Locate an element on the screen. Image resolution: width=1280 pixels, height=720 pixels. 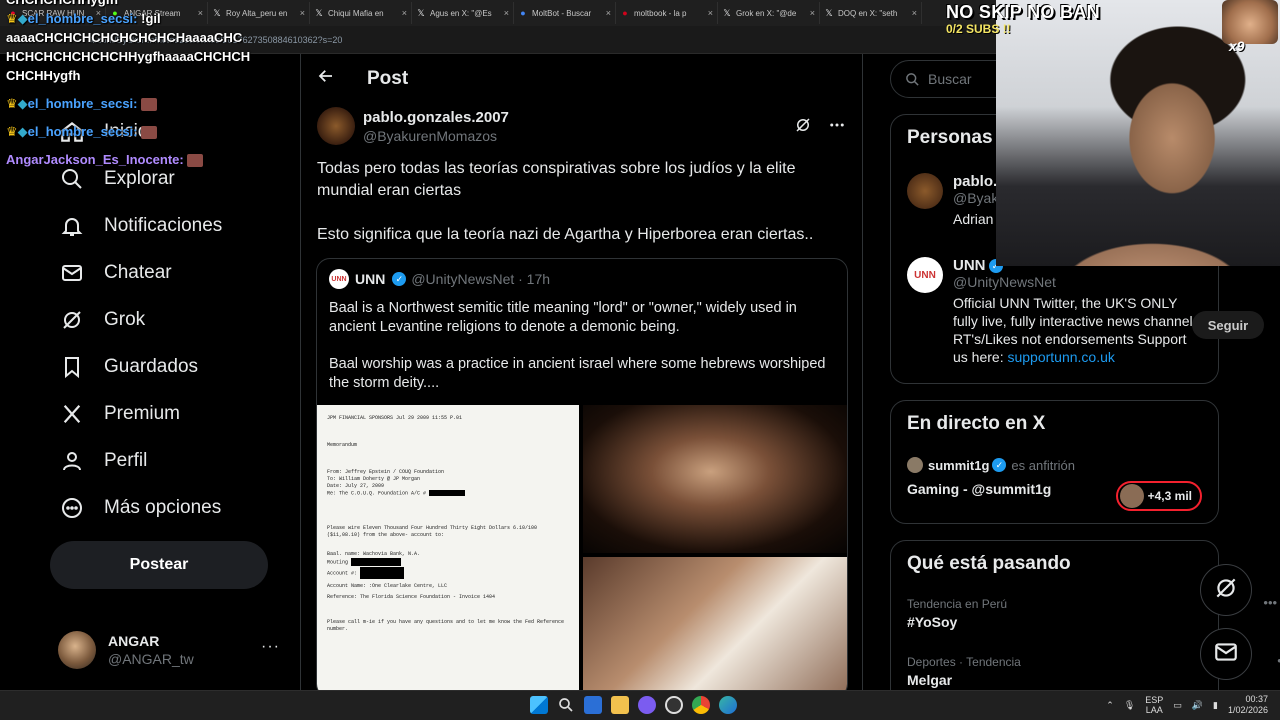
language-layout: LAA is located at coordinates (1154, 710).